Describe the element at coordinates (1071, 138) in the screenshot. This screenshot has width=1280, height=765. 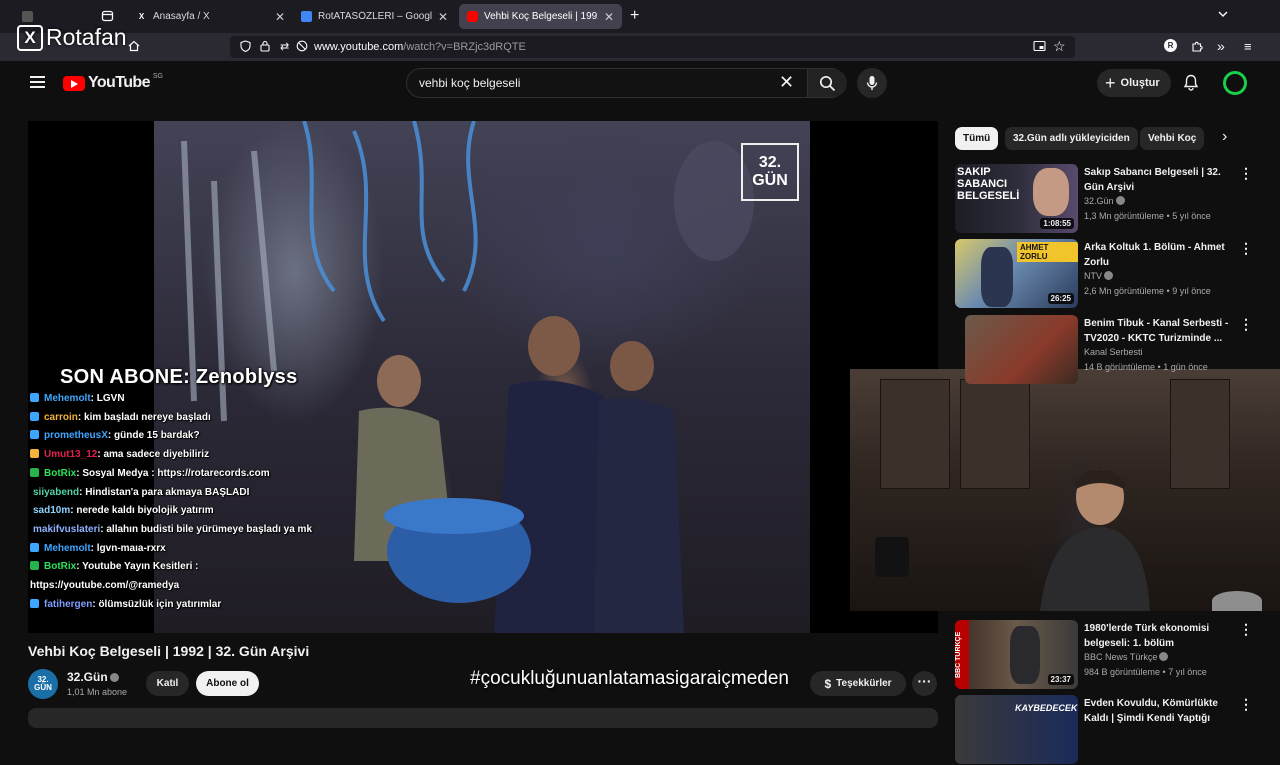
I see `chip-from-uploader: 32.Gün adlı yükleyiciden` at that location.